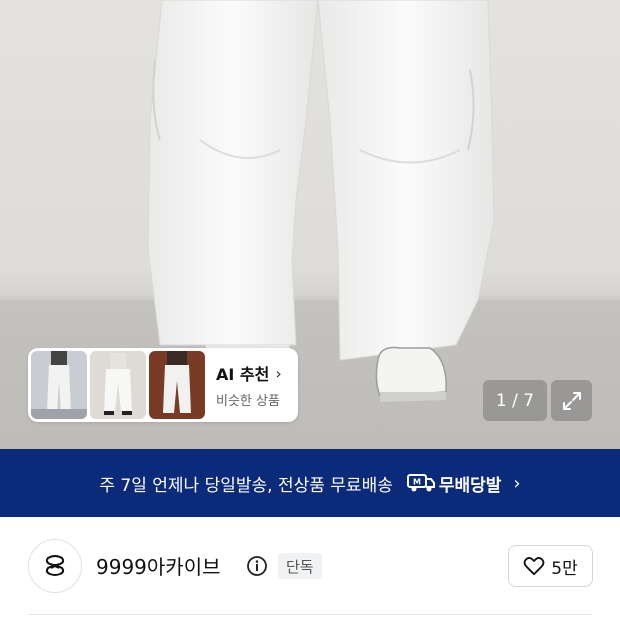  I want to click on delivery-truck-icon: M, so click(420, 483).